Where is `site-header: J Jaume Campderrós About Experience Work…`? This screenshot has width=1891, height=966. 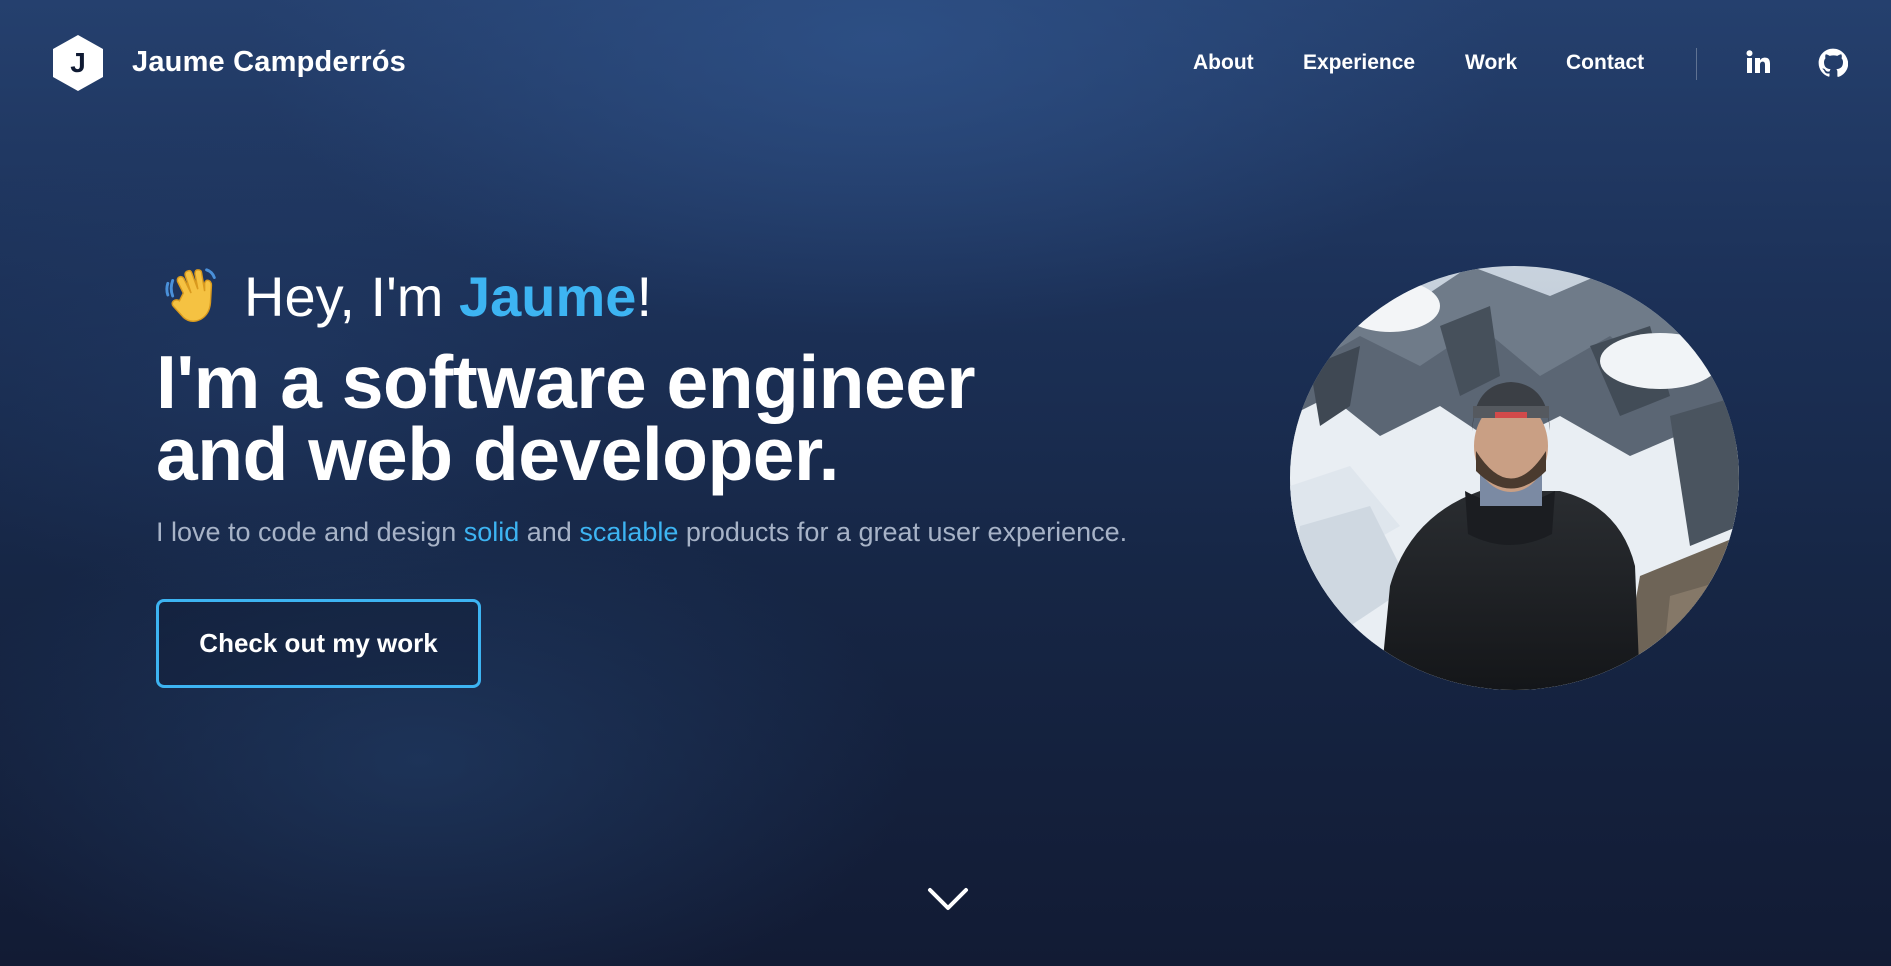
site-header: J Jaume Campderrós About Experience Work… is located at coordinates (945, 64).